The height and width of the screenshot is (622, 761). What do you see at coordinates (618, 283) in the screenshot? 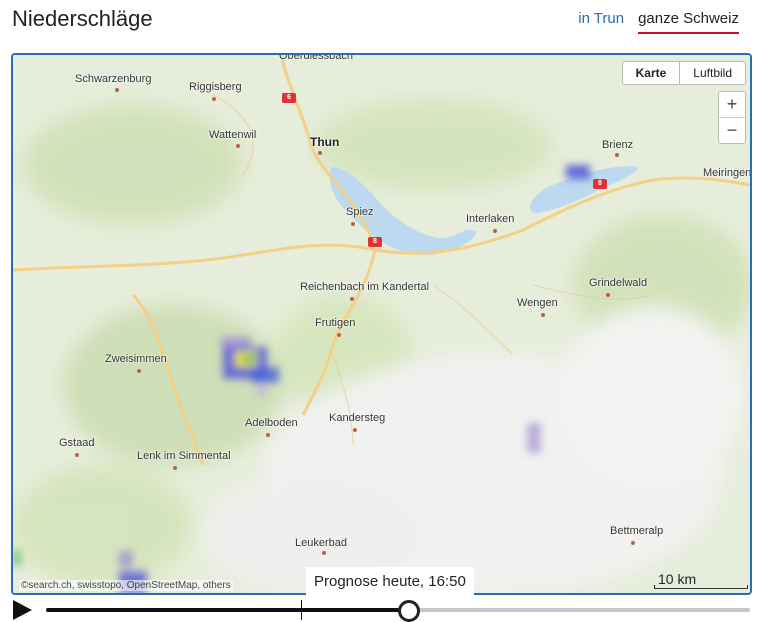
I see `place-grindelwald: Grindelwald` at bounding box center [618, 283].